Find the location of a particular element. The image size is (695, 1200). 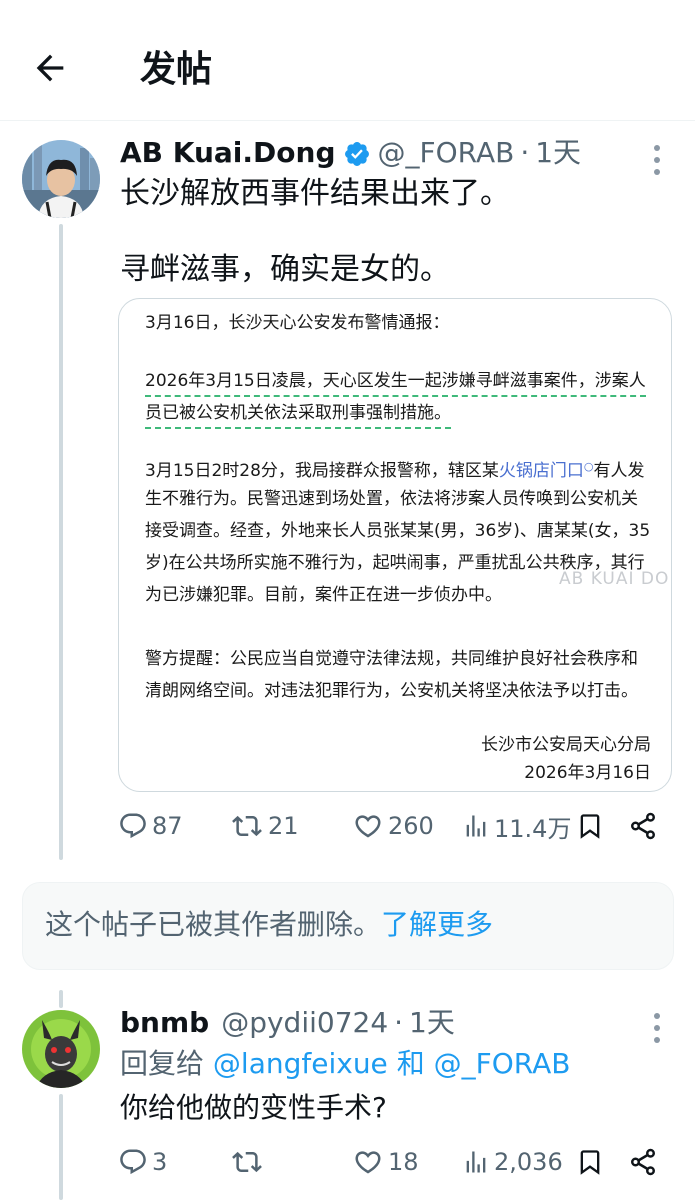

post-text-line-2: 寻衅滋事，确实是女的。 is located at coordinates (285, 269).